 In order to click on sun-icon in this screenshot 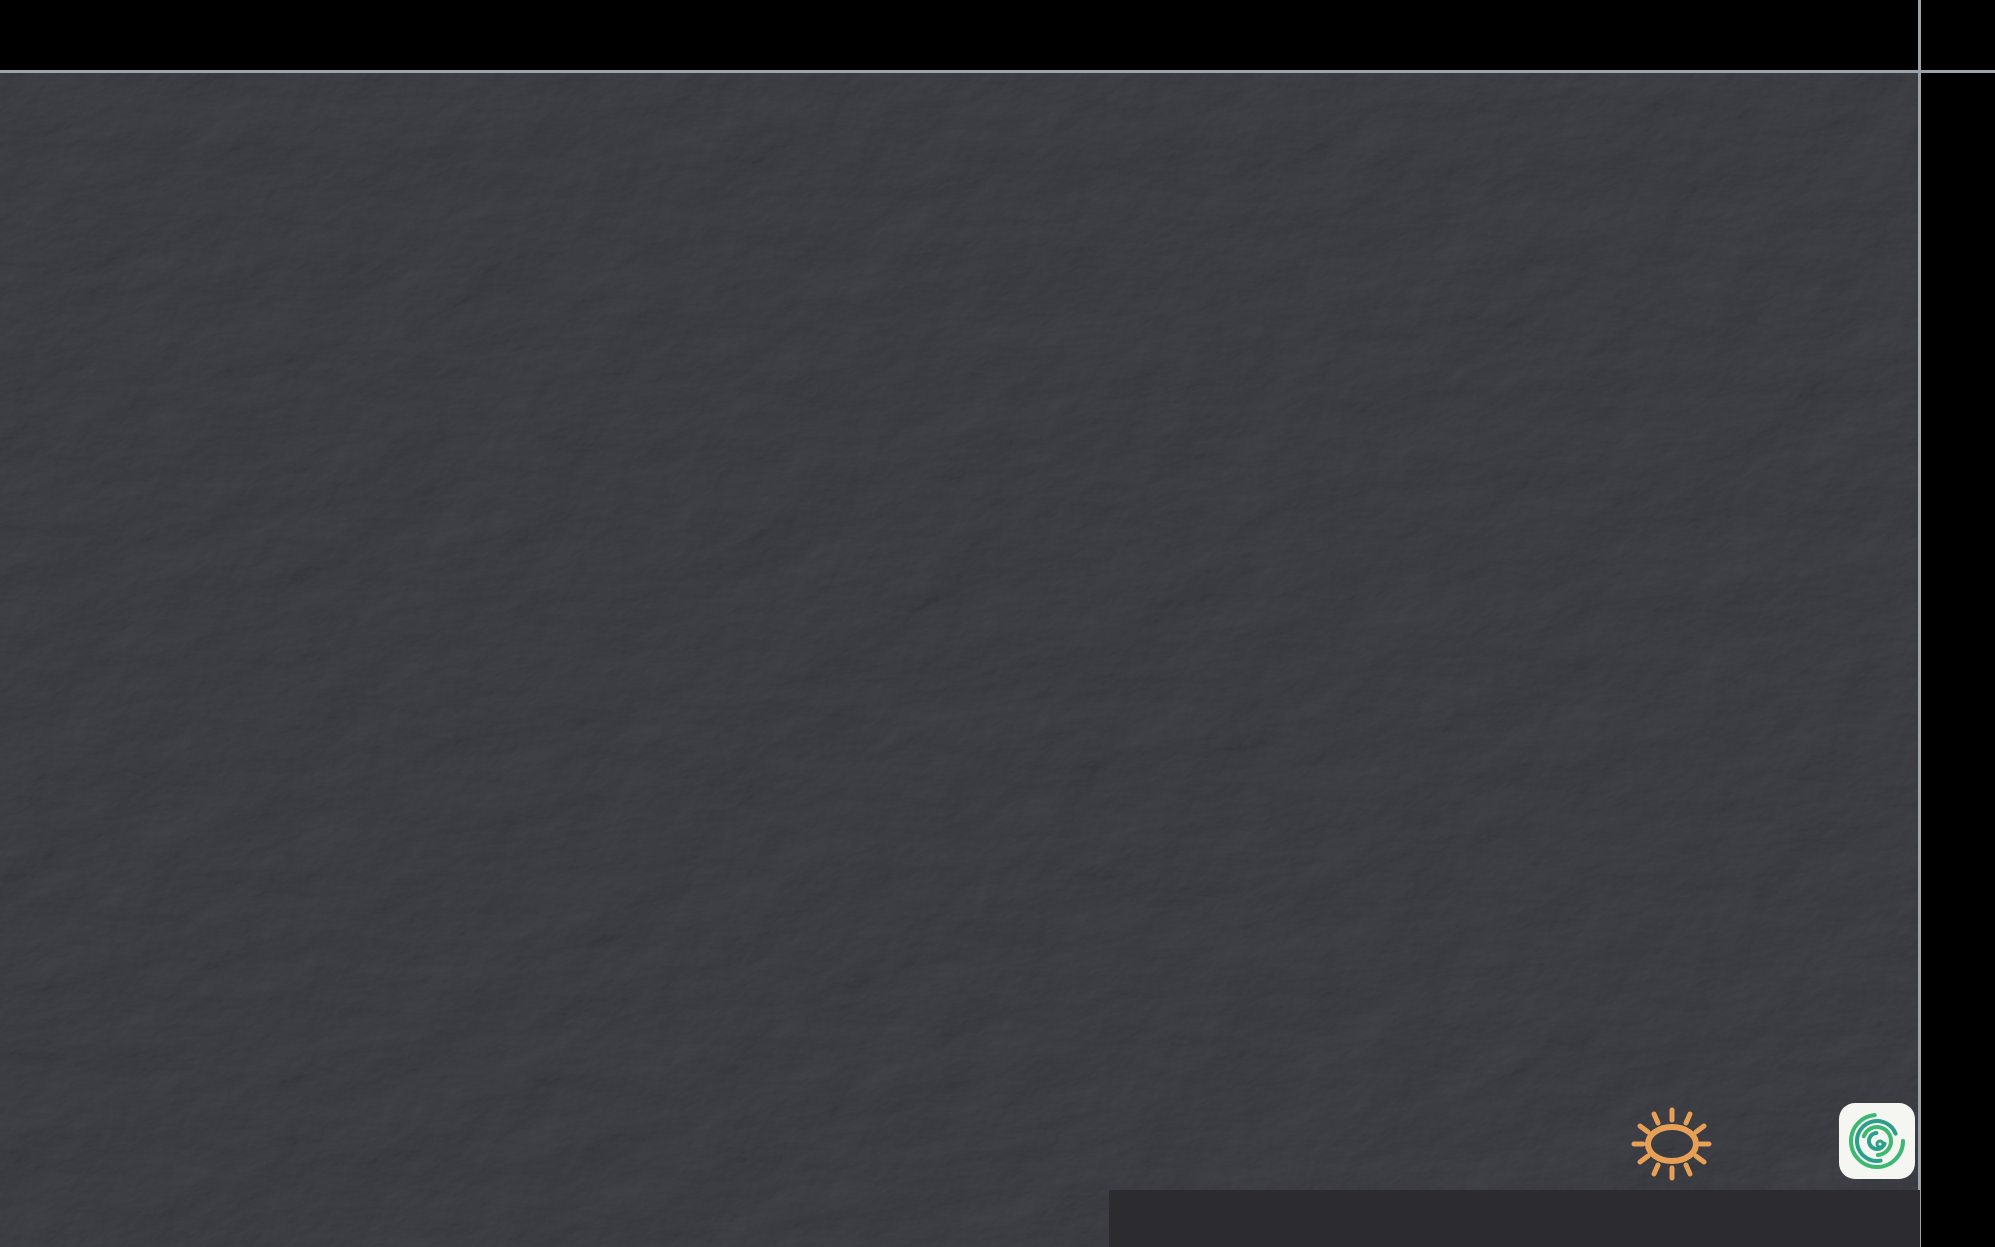, I will do `click(1671, 1144)`.